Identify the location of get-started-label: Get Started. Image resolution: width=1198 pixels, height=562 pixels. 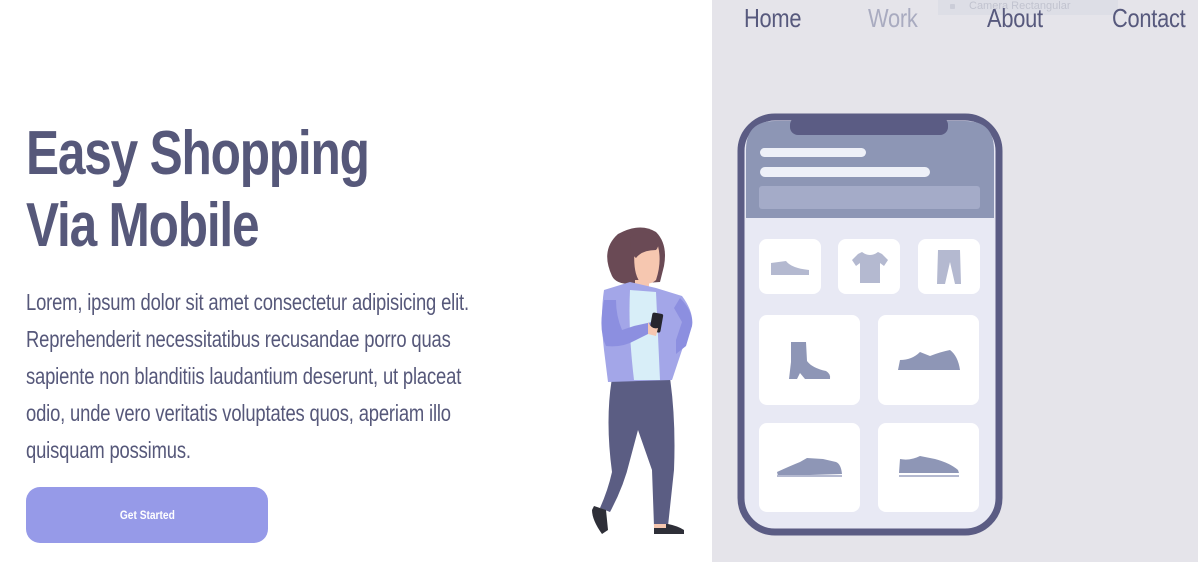
(147, 515).